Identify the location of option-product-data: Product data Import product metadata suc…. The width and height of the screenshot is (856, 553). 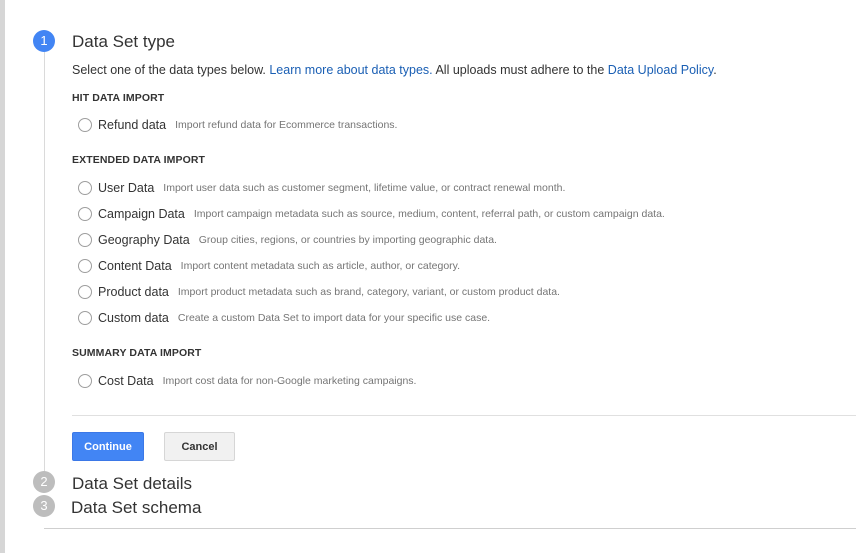
(319, 292).